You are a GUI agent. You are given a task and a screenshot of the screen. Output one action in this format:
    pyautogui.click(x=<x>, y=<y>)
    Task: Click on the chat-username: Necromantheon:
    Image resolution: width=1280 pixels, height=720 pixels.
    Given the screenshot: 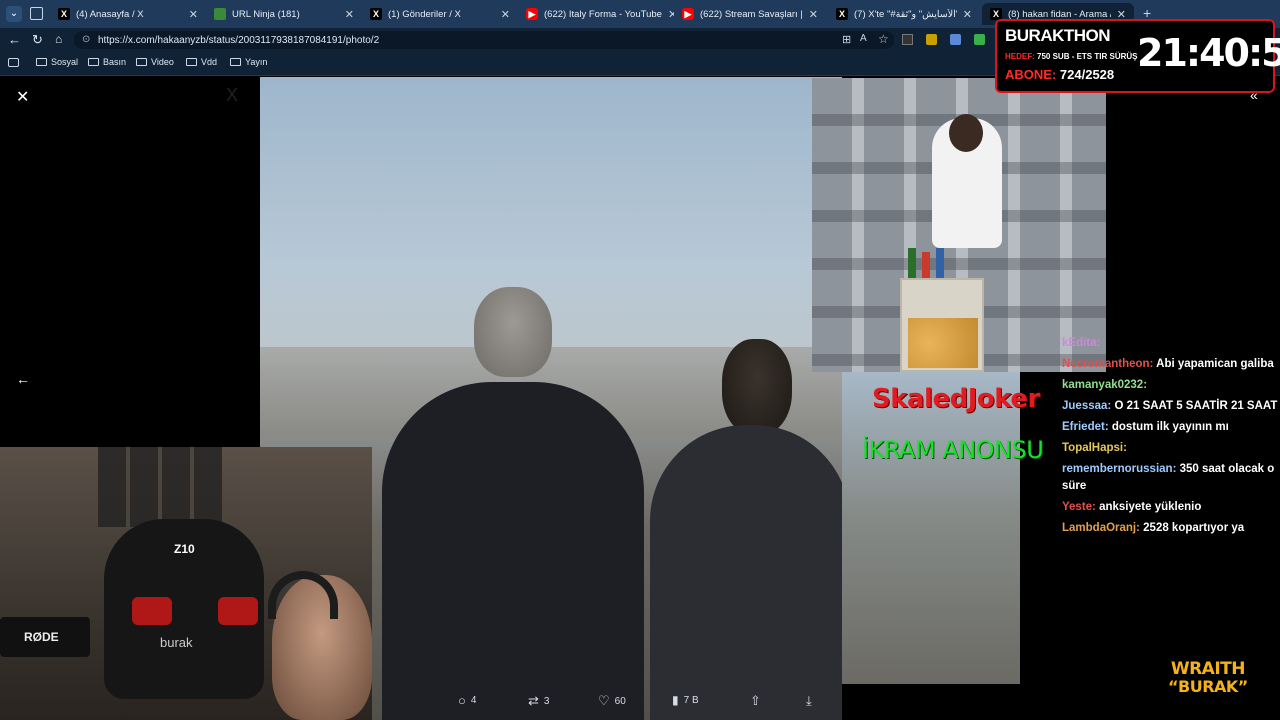 What is the action you would take?
    pyautogui.click(x=1109, y=364)
    